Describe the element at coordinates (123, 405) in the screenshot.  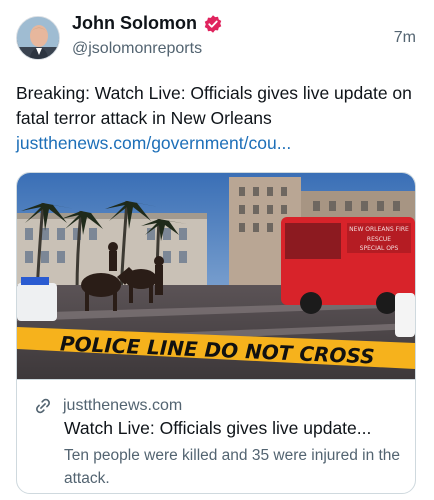
I see `card-domain: justthenews.com` at that location.